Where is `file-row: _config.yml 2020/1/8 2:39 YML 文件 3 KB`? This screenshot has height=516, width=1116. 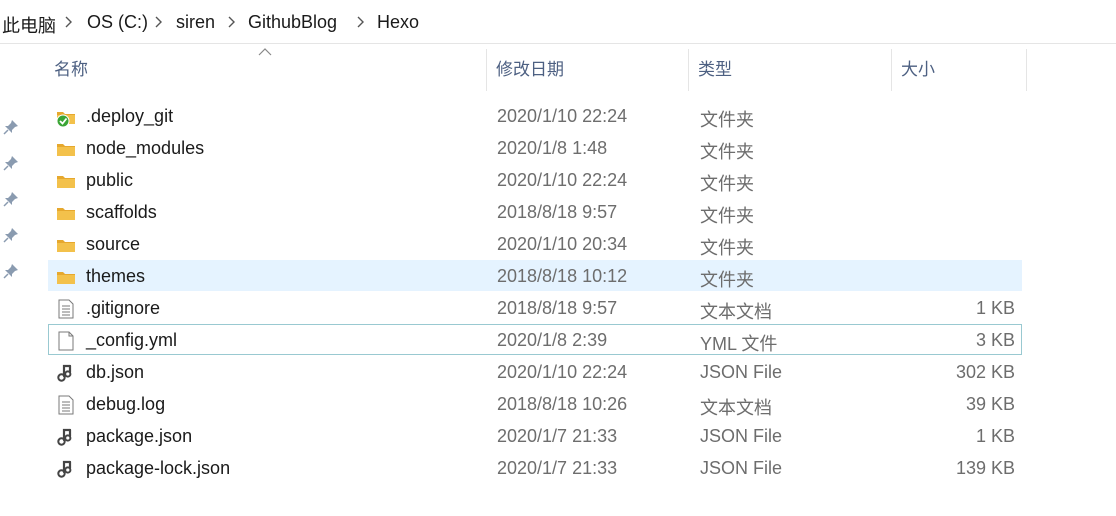 file-row: _config.yml 2020/1/8 2:39 YML 文件 3 KB is located at coordinates (535, 339).